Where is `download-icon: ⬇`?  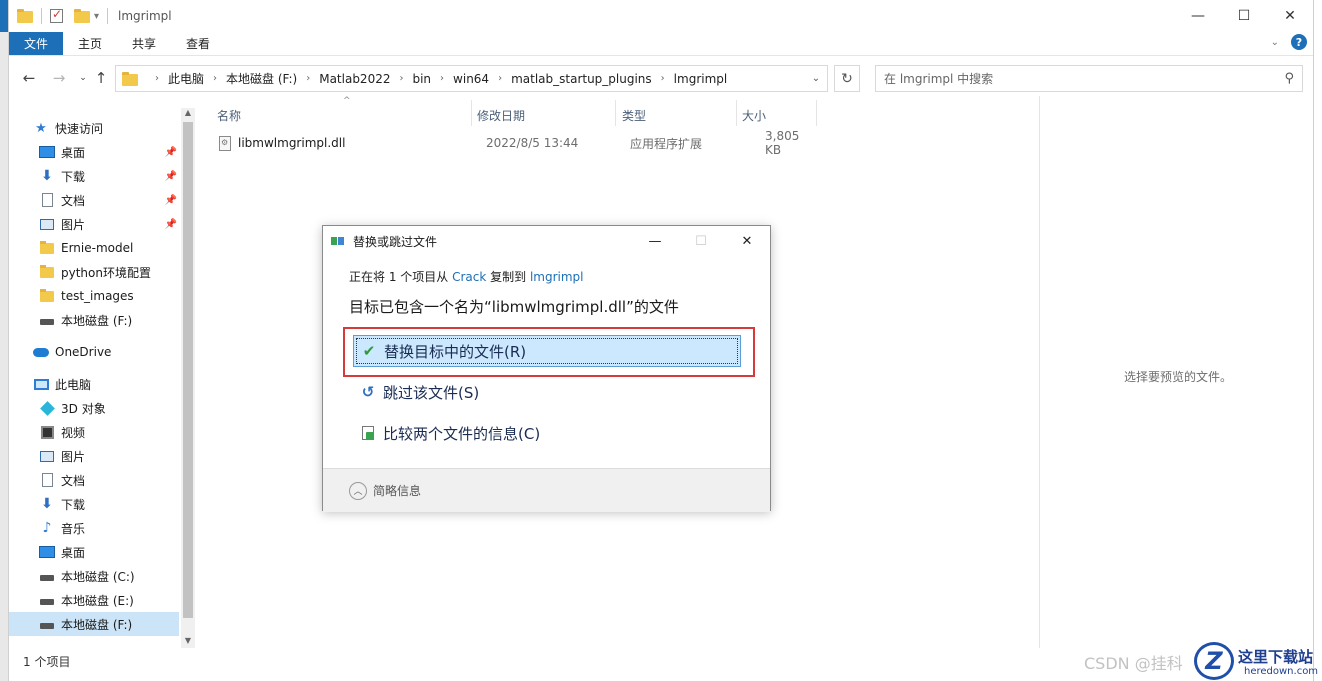
download-icon: ⬇ is located at coordinates (47, 176).